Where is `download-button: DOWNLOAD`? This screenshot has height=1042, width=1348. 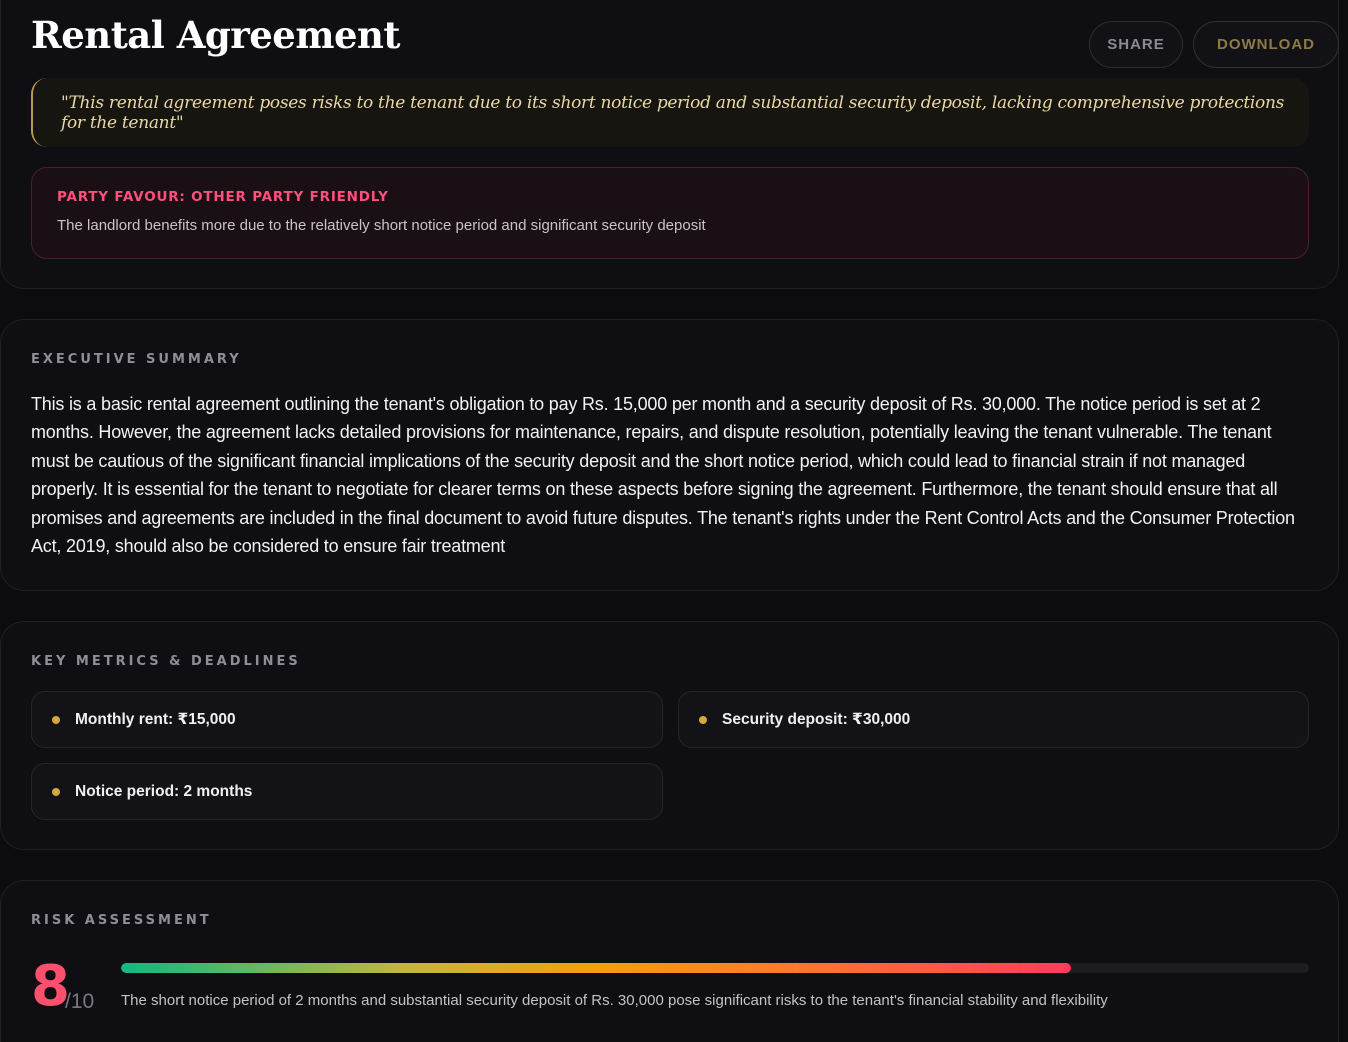
download-button: DOWNLOAD is located at coordinates (1266, 44).